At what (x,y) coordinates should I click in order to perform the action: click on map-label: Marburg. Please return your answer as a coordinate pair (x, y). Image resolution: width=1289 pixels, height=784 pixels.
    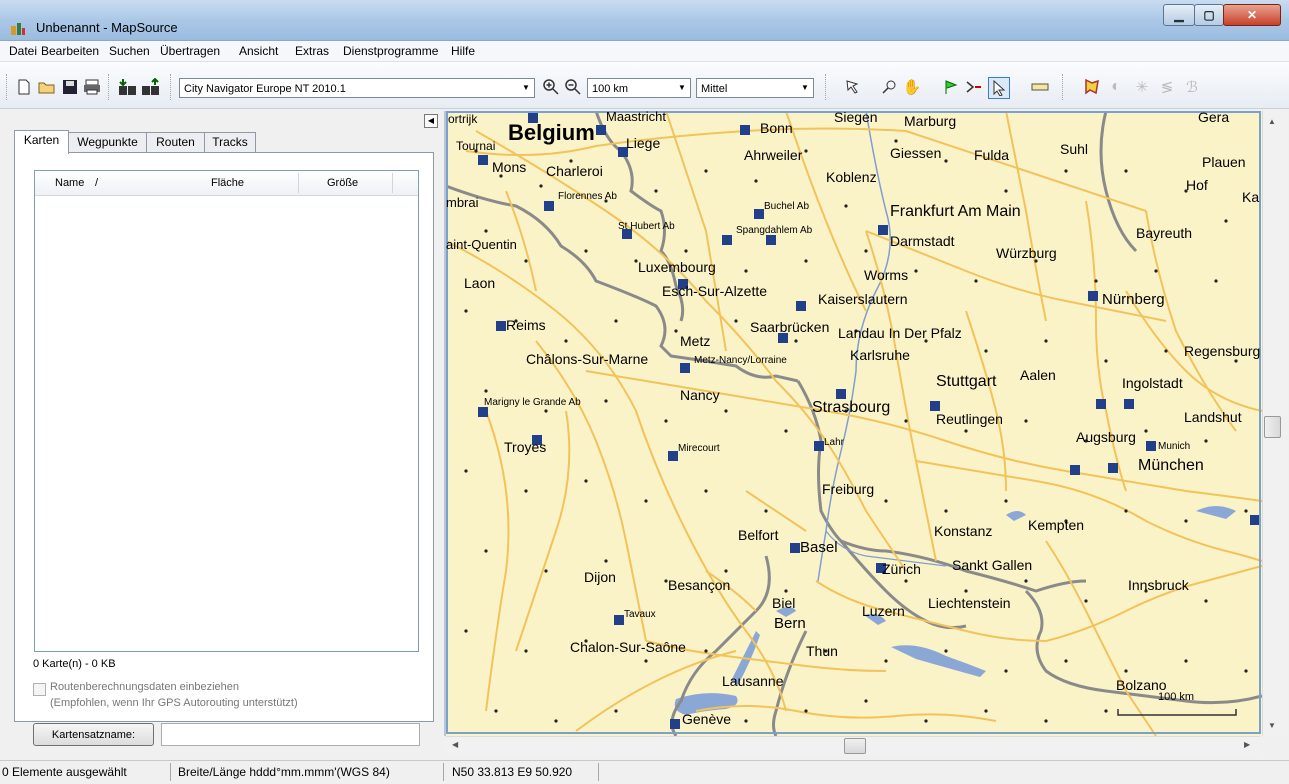
    Looking at the image, I should click on (930, 121).